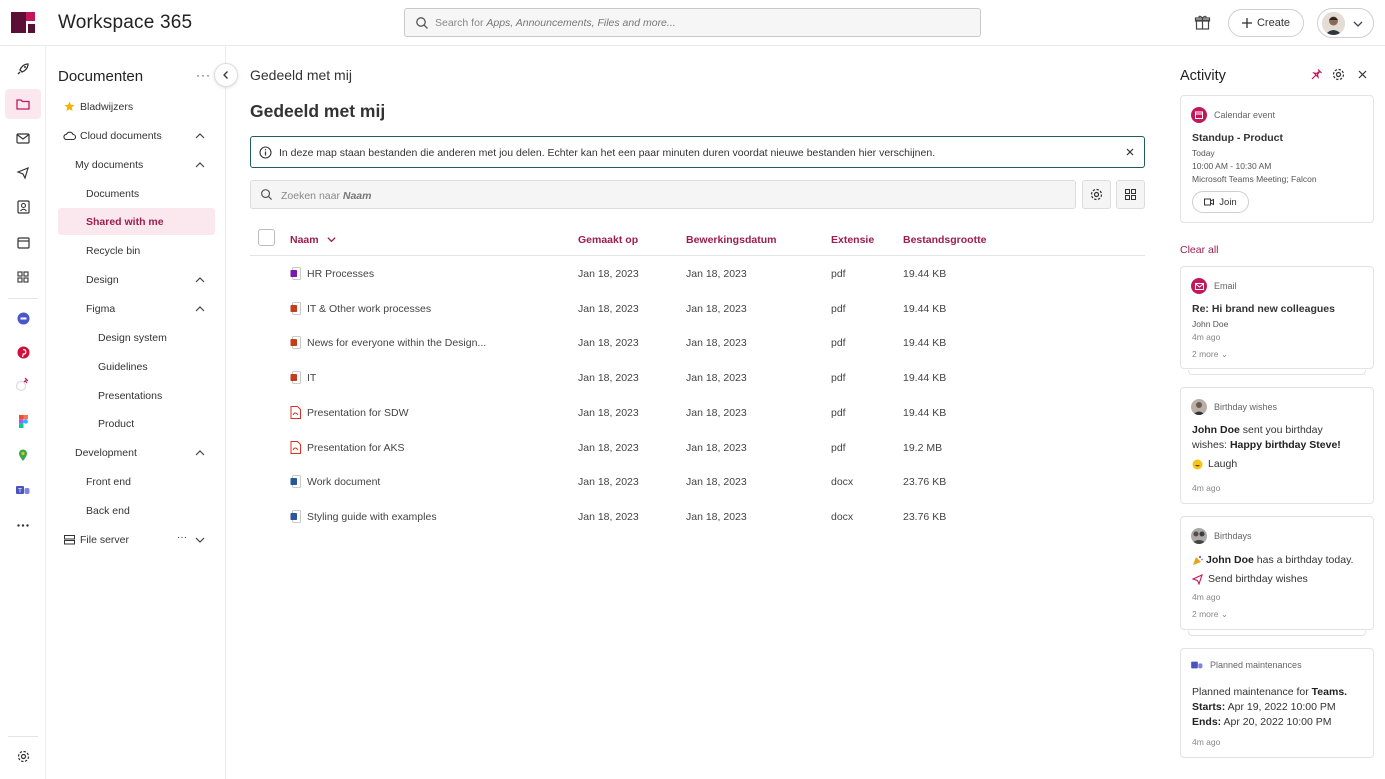  I want to click on star-icon, so click(69, 107).